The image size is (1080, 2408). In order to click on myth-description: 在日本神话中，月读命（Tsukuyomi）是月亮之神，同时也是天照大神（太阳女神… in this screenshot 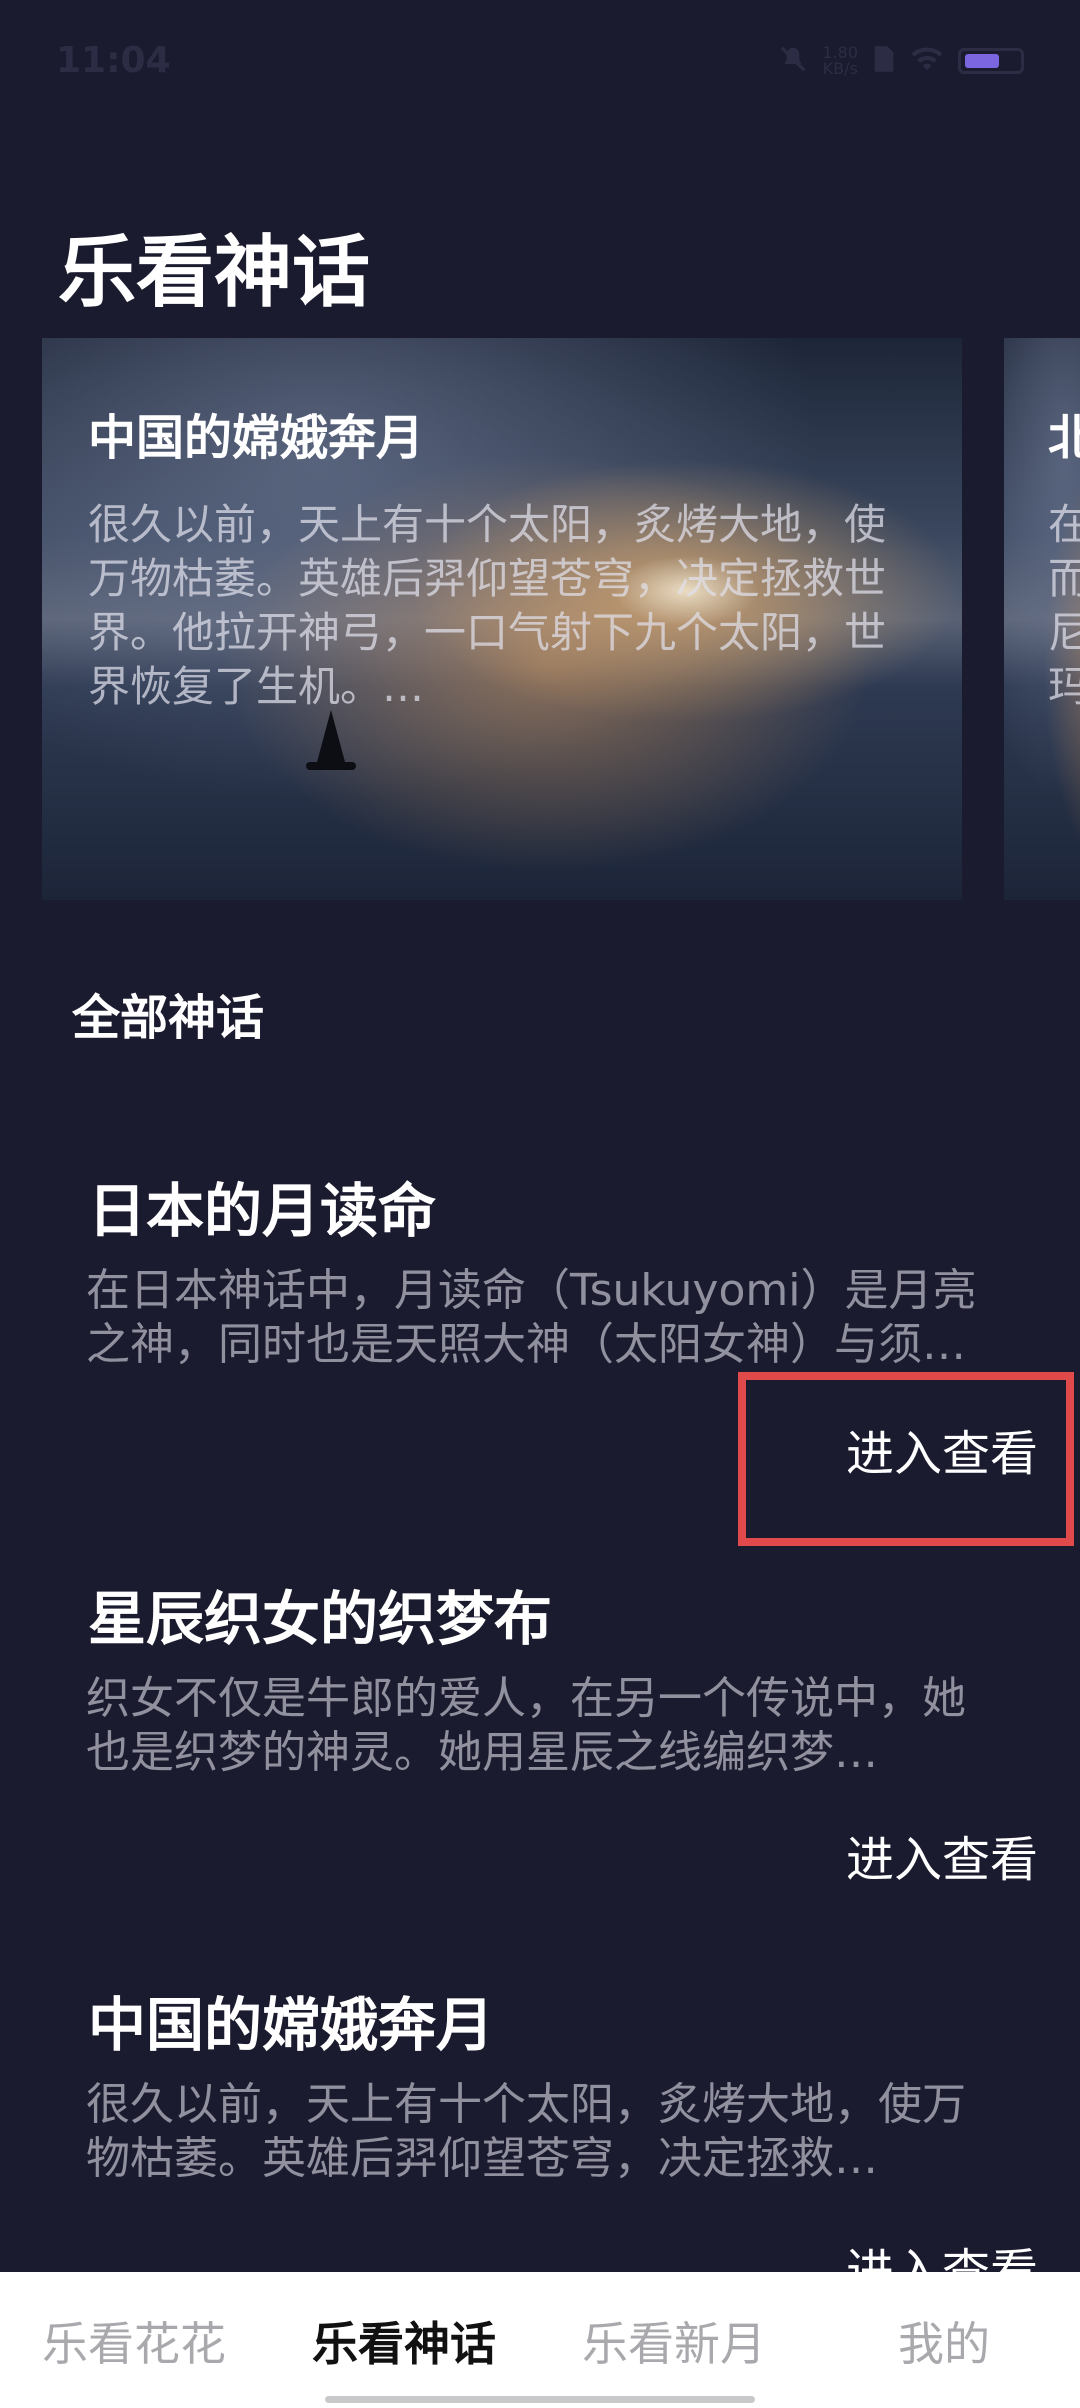, I will do `click(531, 1317)`.